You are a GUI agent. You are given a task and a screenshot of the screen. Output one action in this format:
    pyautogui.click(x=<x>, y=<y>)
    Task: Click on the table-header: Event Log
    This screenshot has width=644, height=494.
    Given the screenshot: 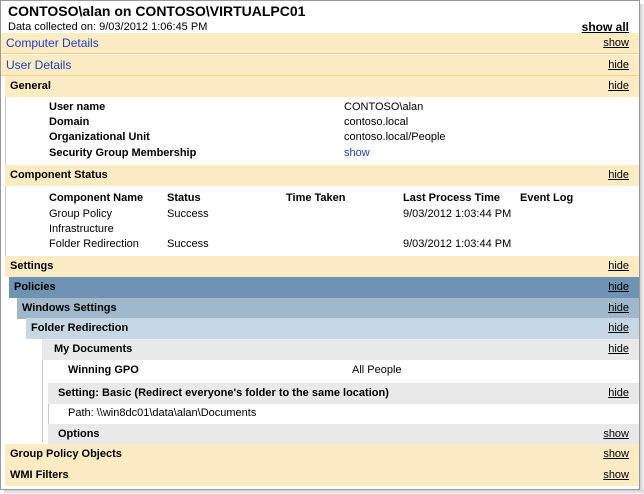 What is the action you would take?
    pyautogui.click(x=547, y=198)
    